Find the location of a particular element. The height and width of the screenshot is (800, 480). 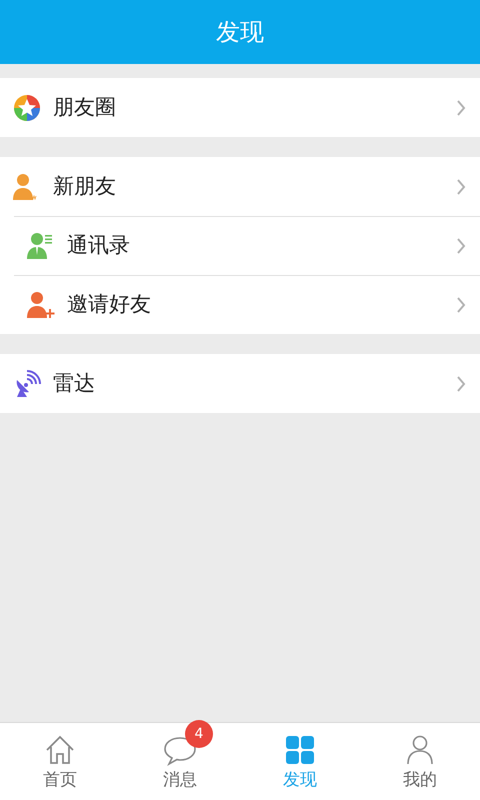

menu-item: 通讯录 is located at coordinates (247, 245).